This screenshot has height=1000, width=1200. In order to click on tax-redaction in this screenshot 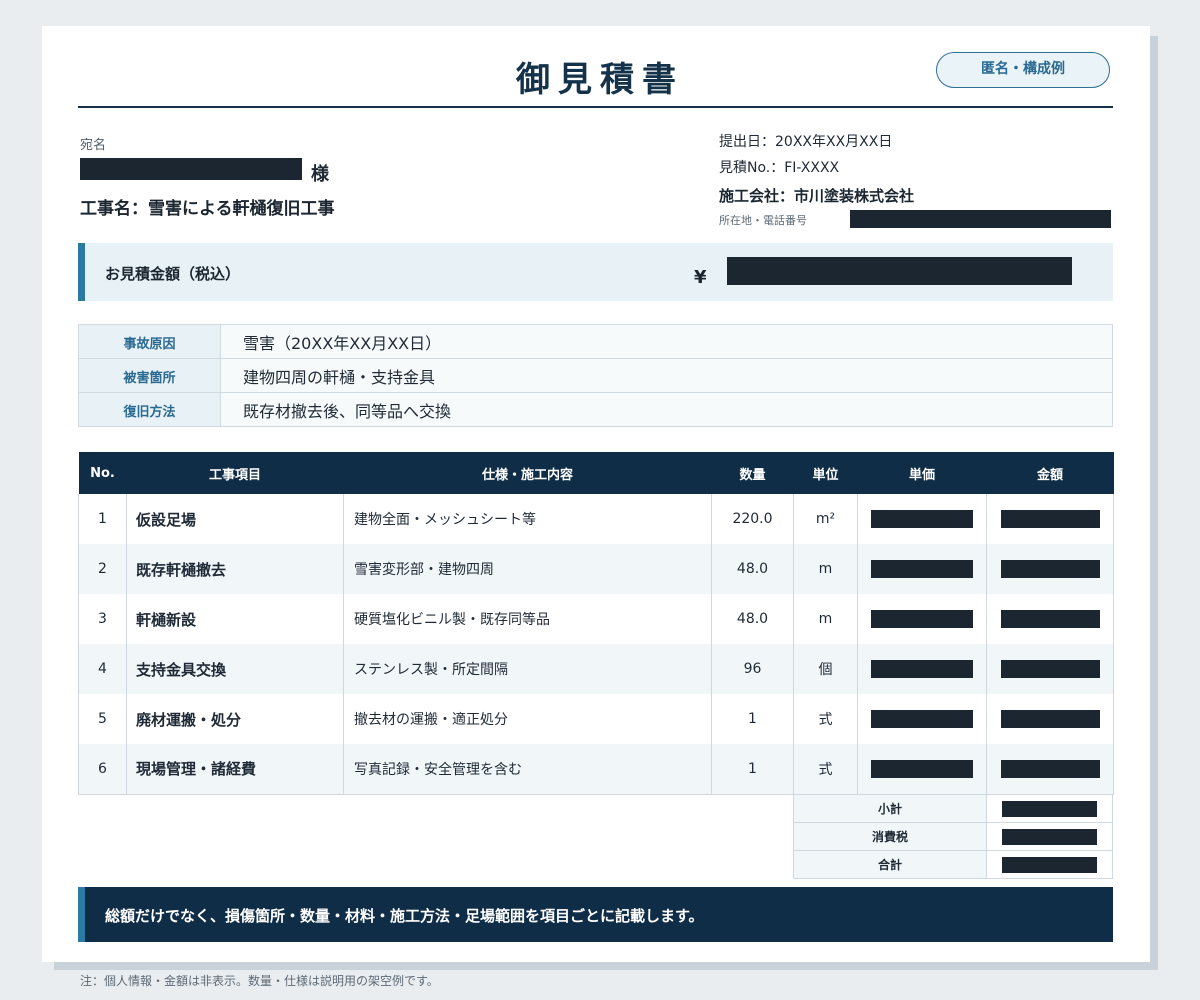, I will do `click(1049, 836)`.